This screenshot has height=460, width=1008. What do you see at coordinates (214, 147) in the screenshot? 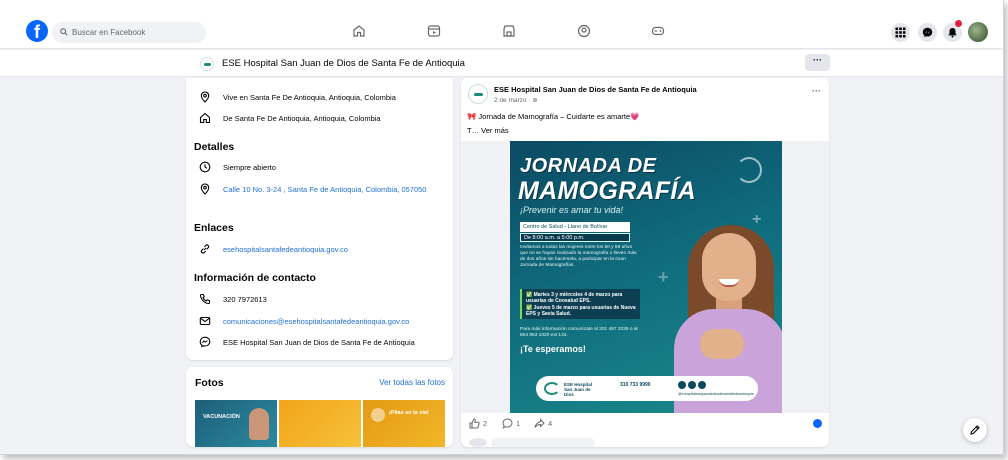
I see `details-heading: Detalles` at bounding box center [214, 147].